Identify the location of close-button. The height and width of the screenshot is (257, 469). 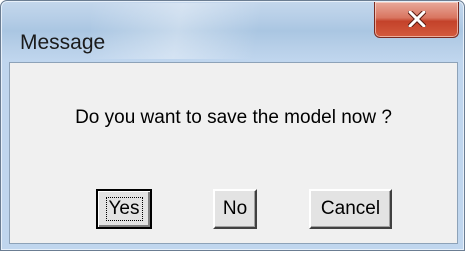
(416, 20).